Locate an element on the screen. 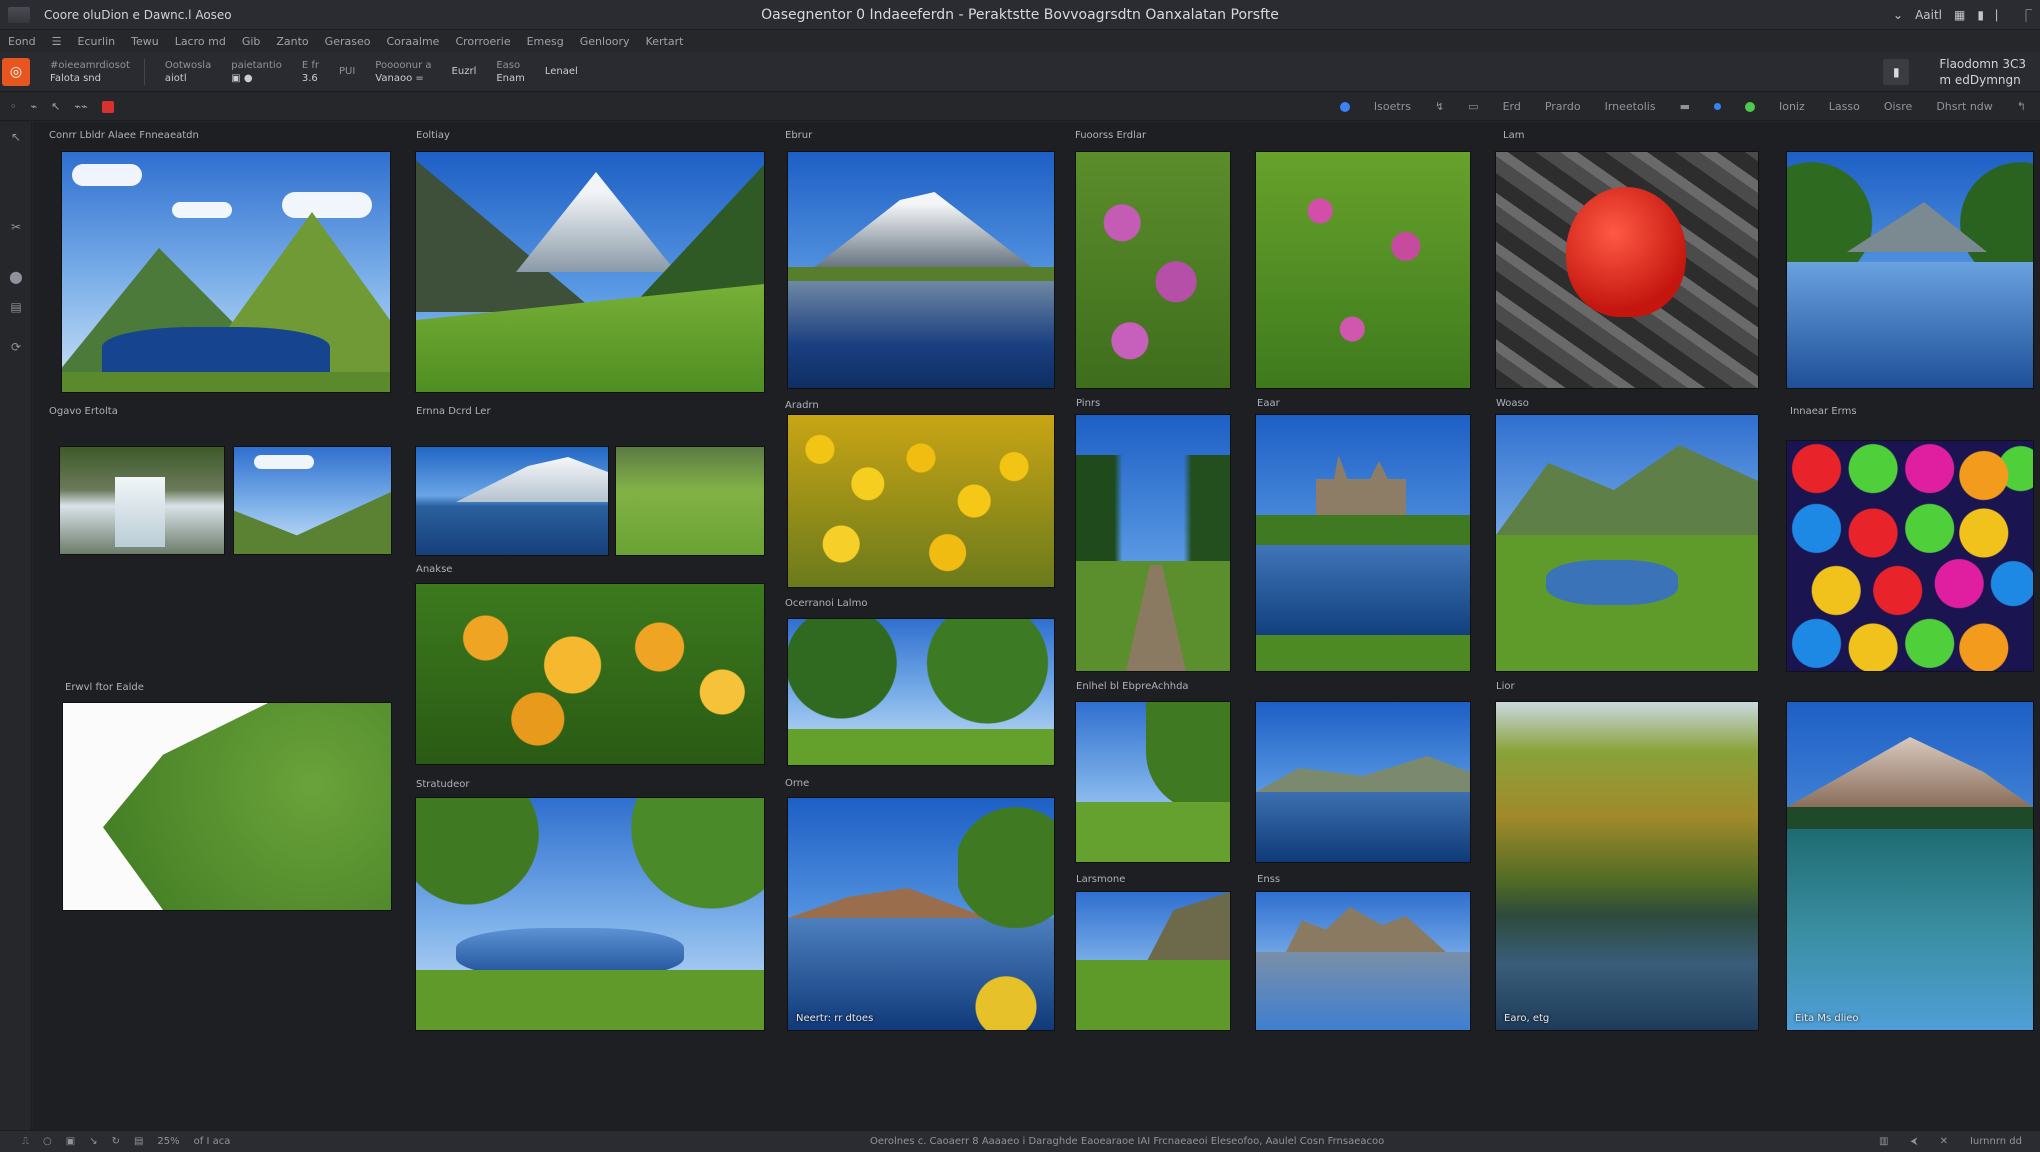 Image resolution: width=2040 pixels, height=1152 pixels. blue-status-icon is located at coordinates (1344, 106).